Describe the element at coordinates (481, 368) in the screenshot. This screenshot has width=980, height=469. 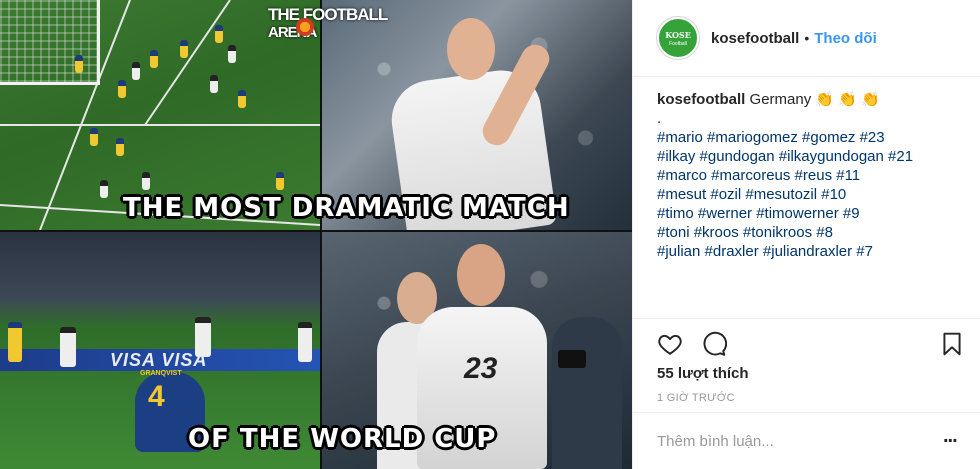
I see `shirt-number: 23` at that location.